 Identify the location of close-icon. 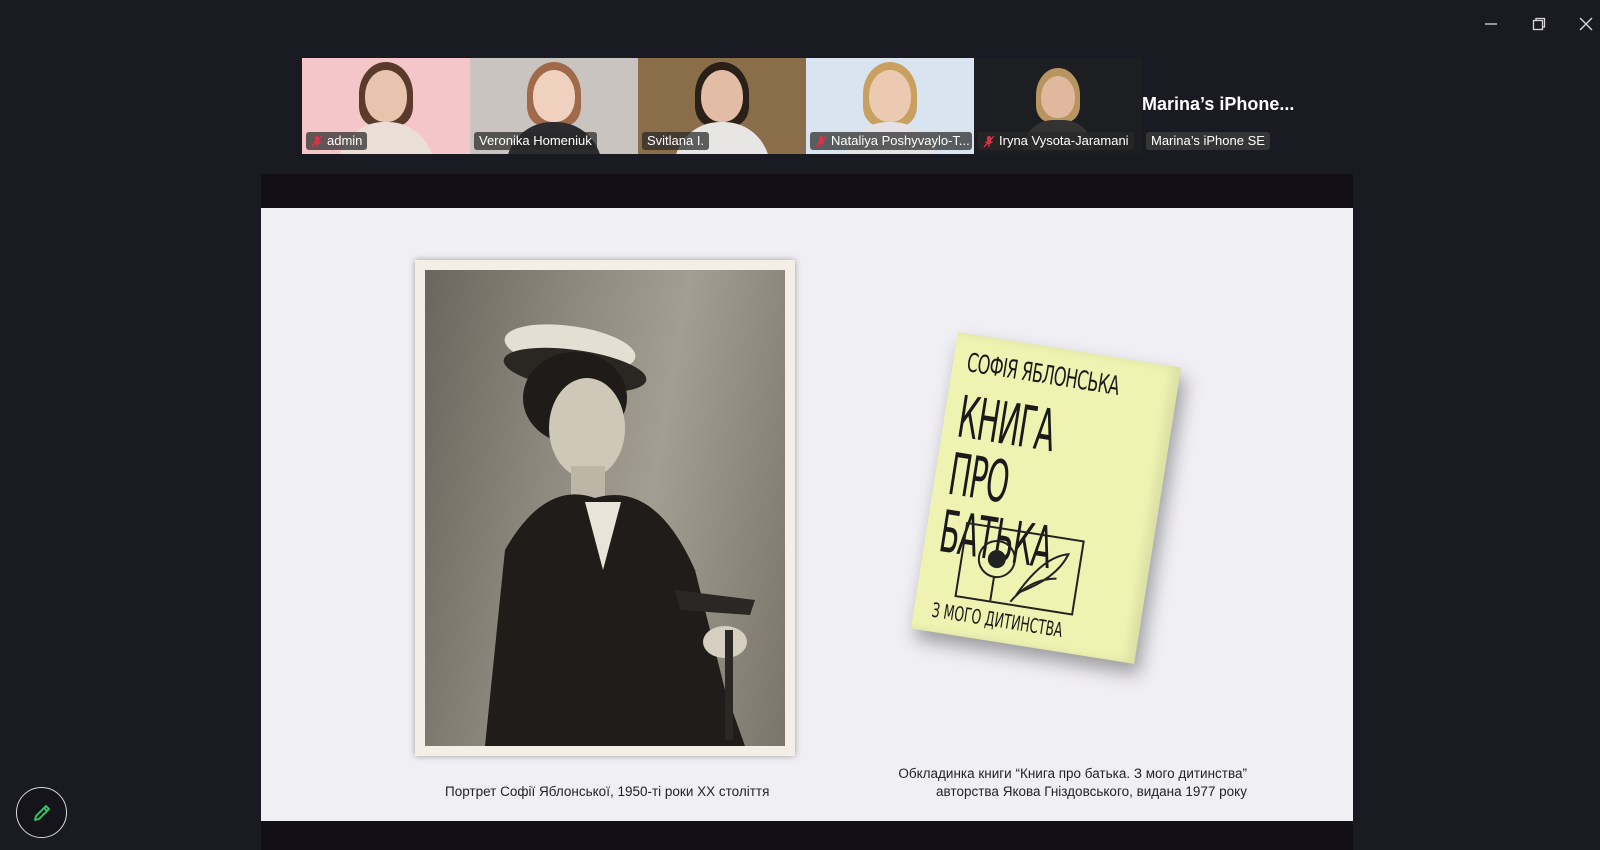
(1586, 24).